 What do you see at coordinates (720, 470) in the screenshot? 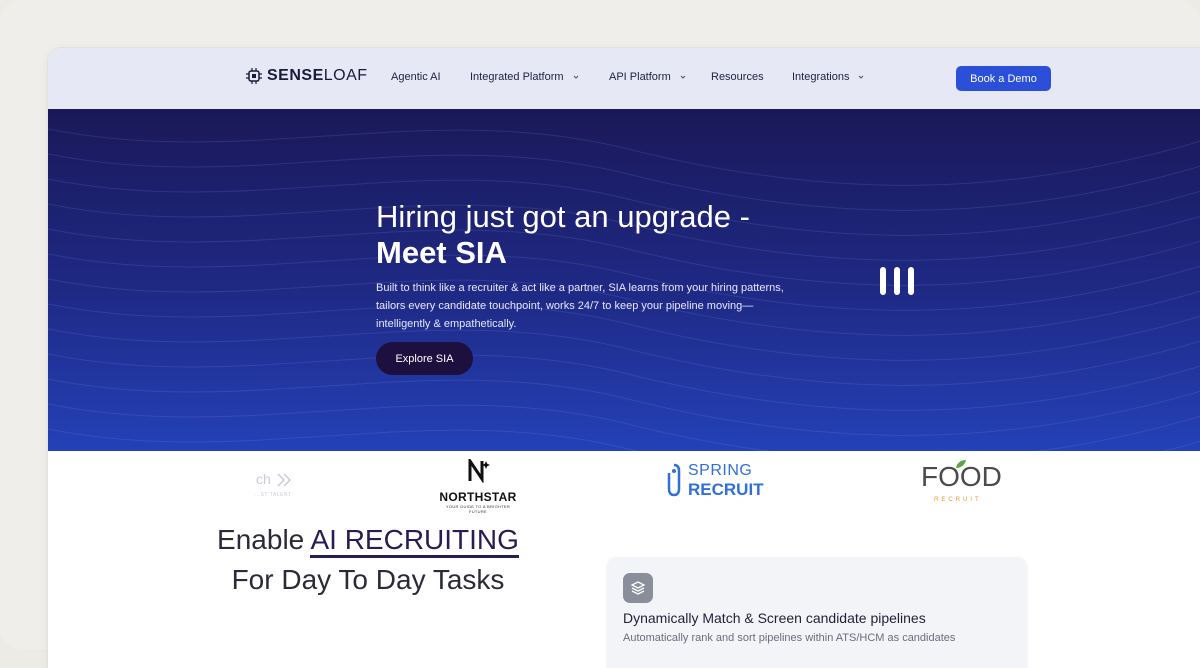
I see `spring-word: SPRING` at bounding box center [720, 470].